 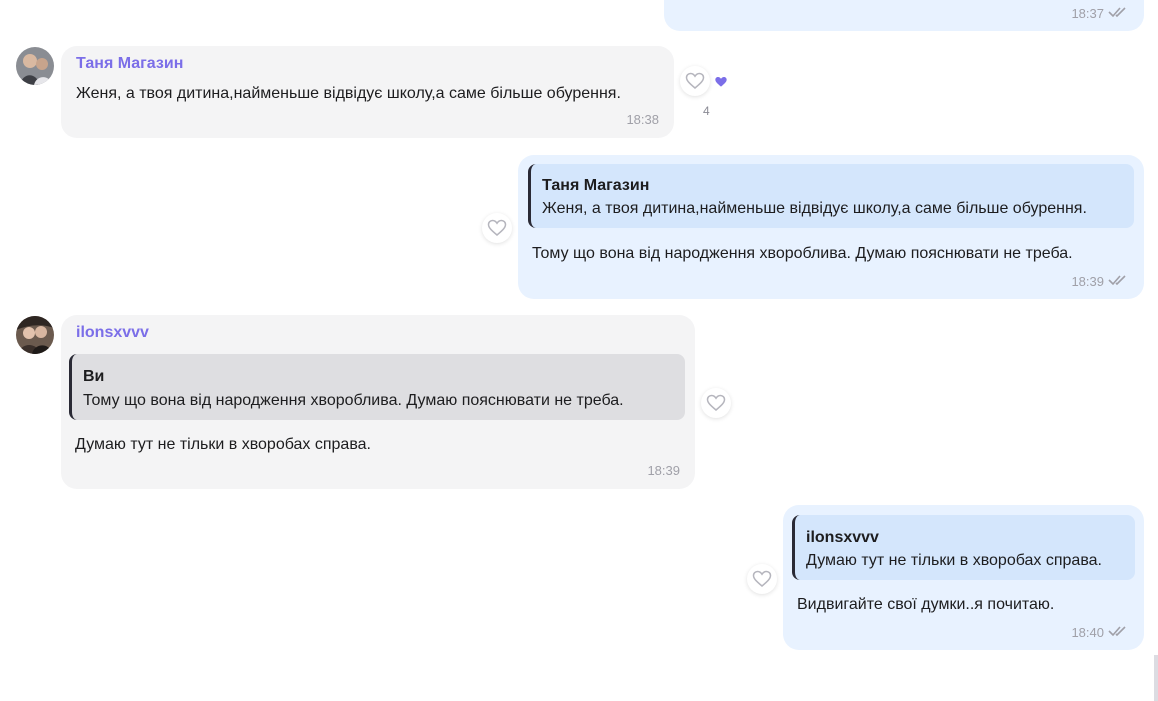 I want to click on quote-author: ilonsxvvv, so click(x=842, y=537).